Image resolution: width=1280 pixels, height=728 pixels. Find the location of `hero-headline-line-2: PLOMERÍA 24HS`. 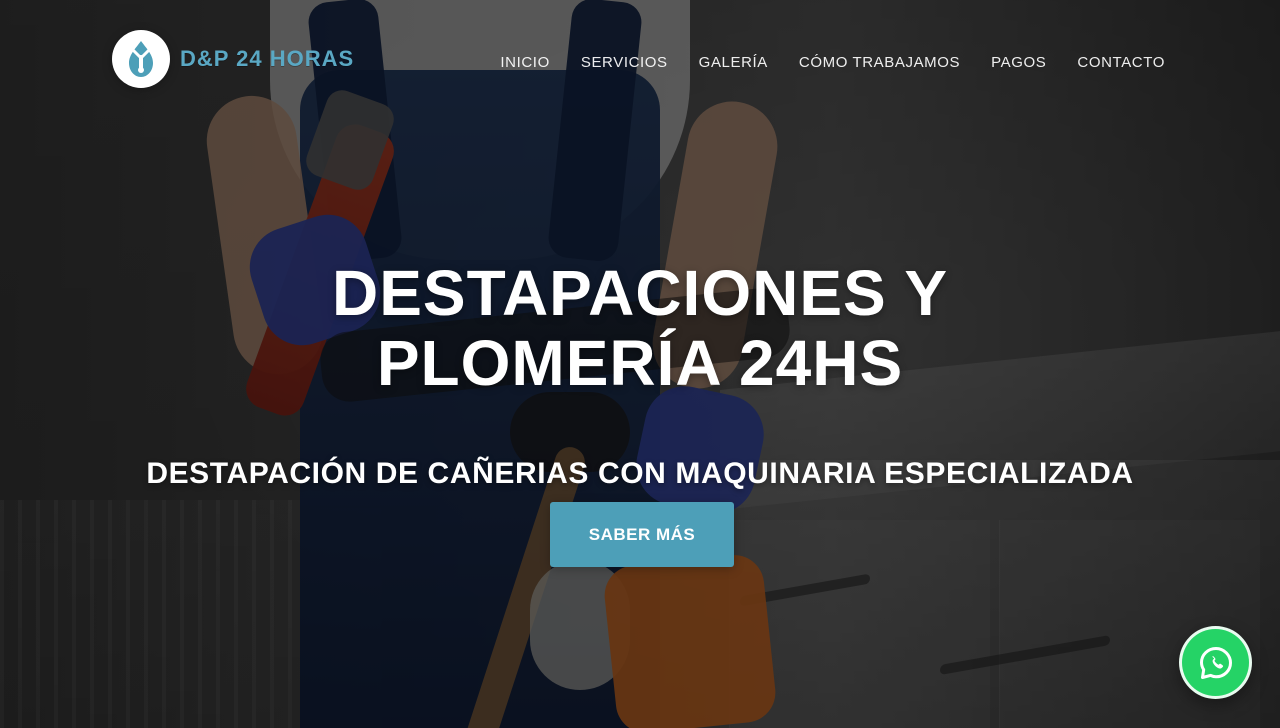

hero-headline-line-2: PLOMERÍA 24HS is located at coordinates (640, 363).